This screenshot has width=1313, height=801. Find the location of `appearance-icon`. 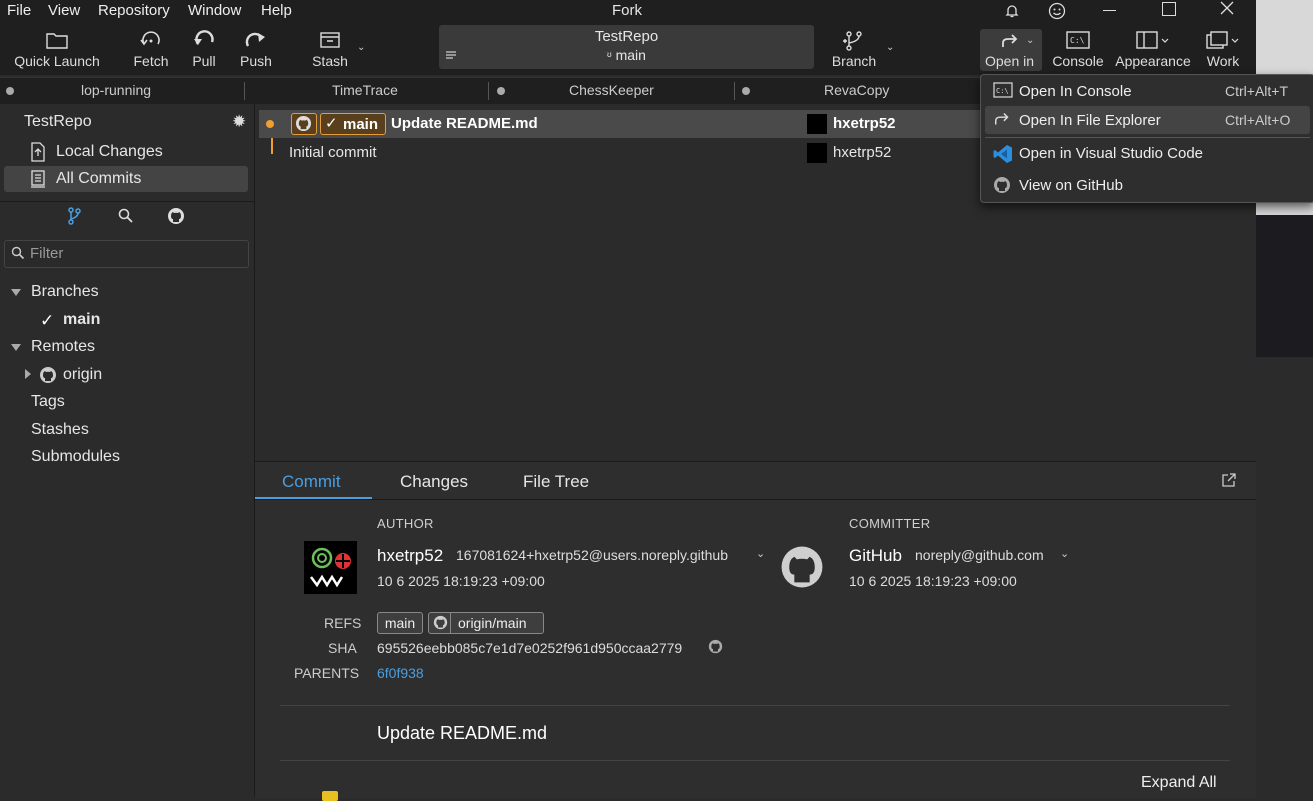

appearance-icon is located at coordinates (1153, 40).